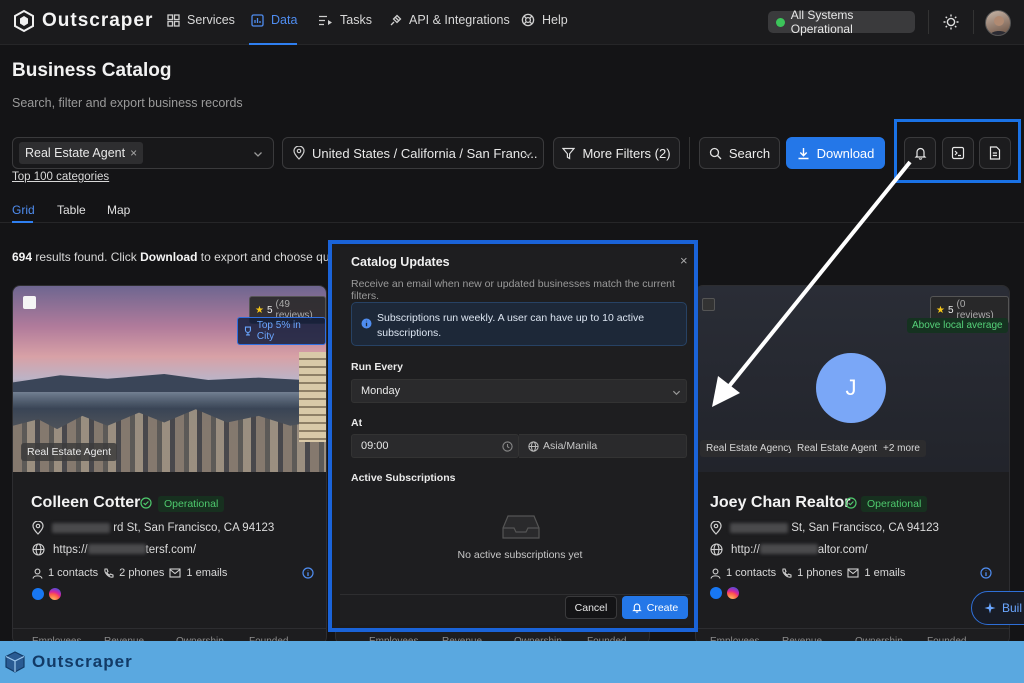 The width and height of the screenshot is (1024, 683). What do you see at coordinates (171, 549) in the screenshot?
I see `website-suffix: tersf.com/` at bounding box center [171, 549].